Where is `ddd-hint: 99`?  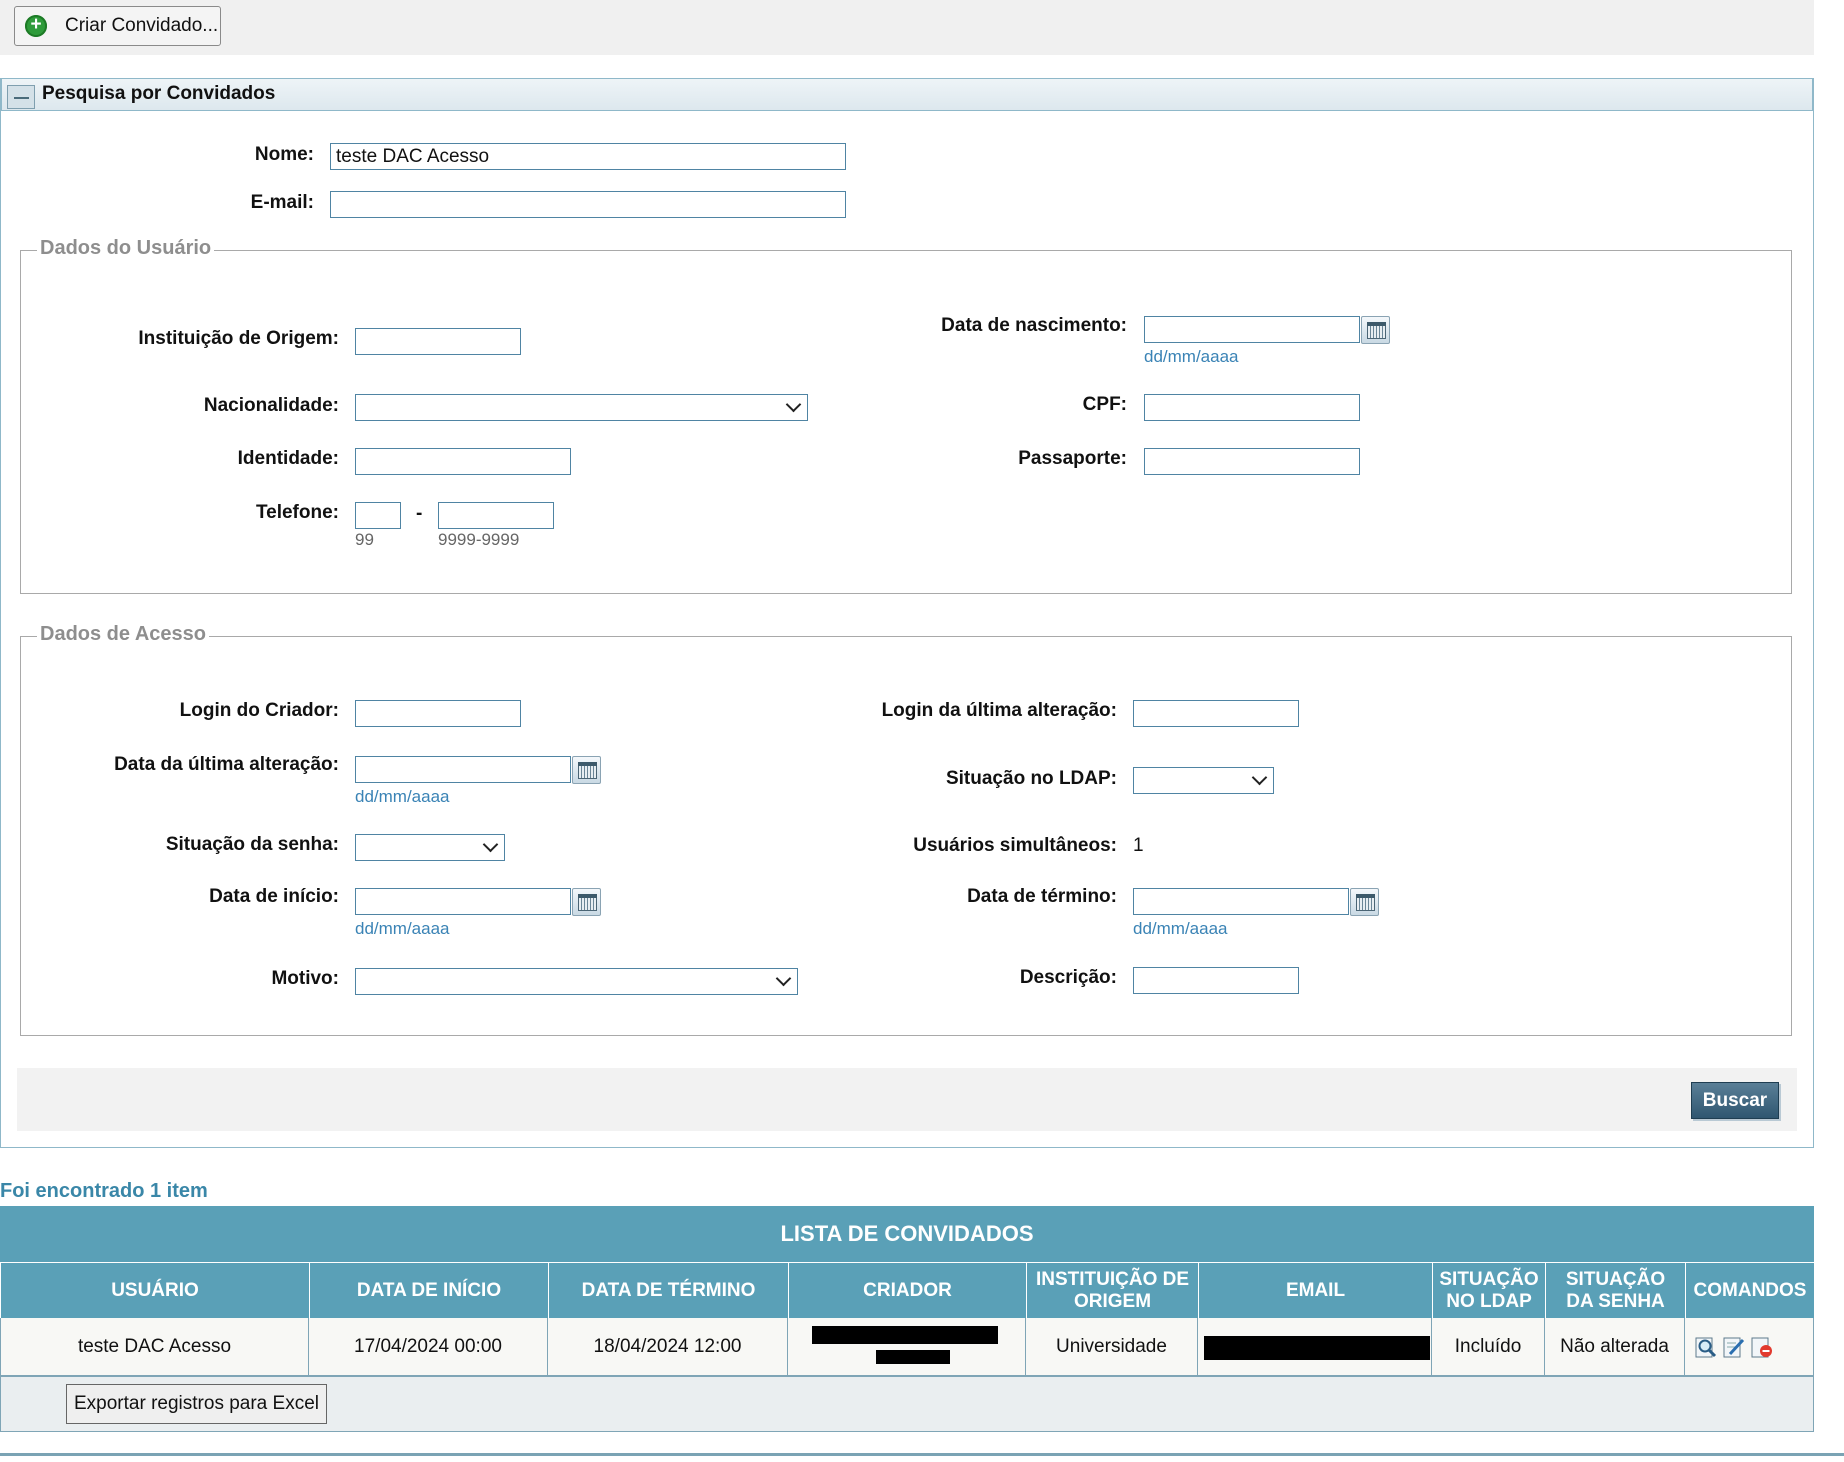
ddd-hint: 99 is located at coordinates (364, 539).